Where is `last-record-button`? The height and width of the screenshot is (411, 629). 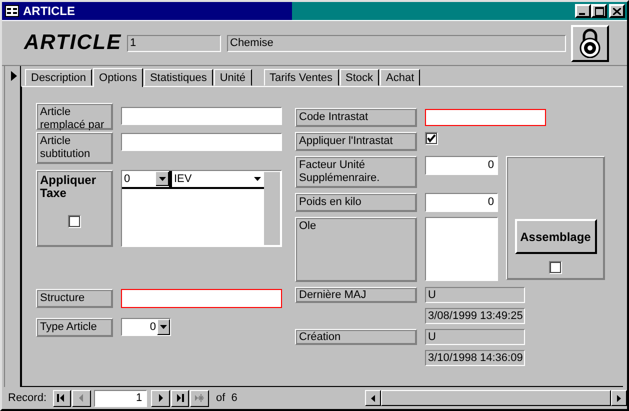
last-record-button is located at coordinates (180, 398).